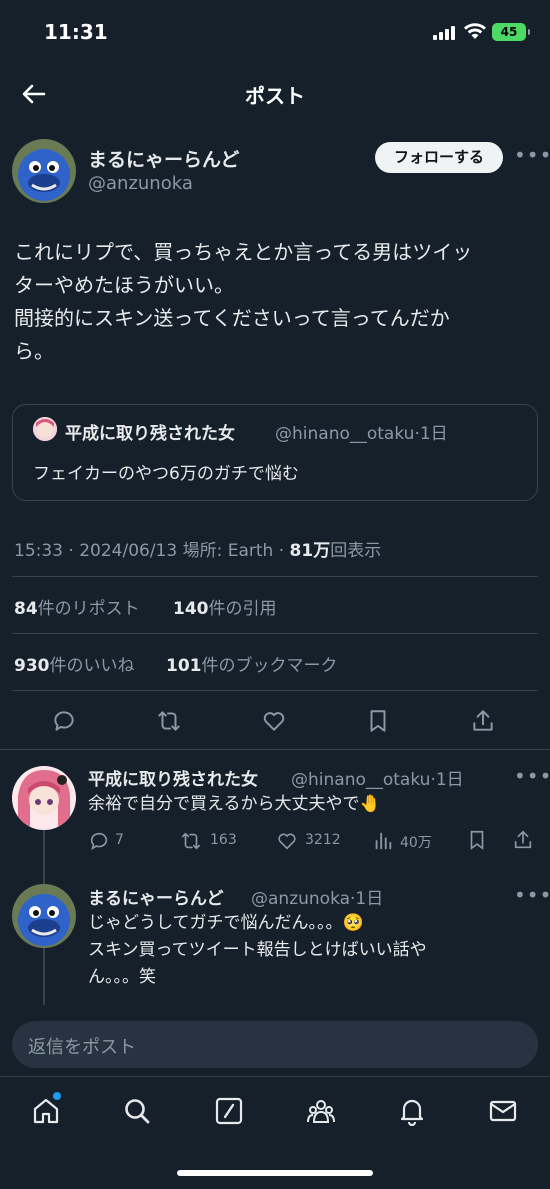  What do you see at coordinates (163, 158) in the screenshot?
I see `author-name: まるにゃーらんど` at bounding box center [163, 158].